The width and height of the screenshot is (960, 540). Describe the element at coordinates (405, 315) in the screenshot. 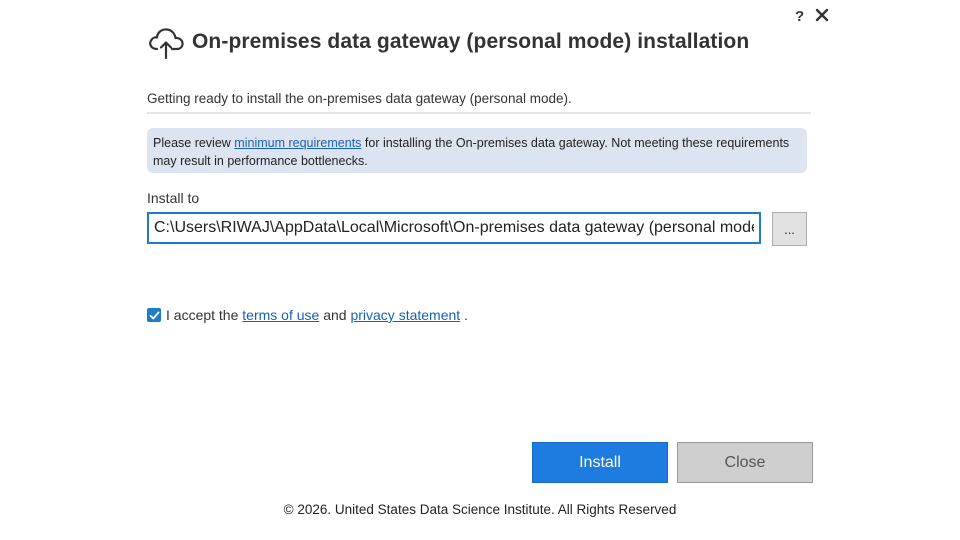

I see `privacy-statement-link: privacy statement` at that location.